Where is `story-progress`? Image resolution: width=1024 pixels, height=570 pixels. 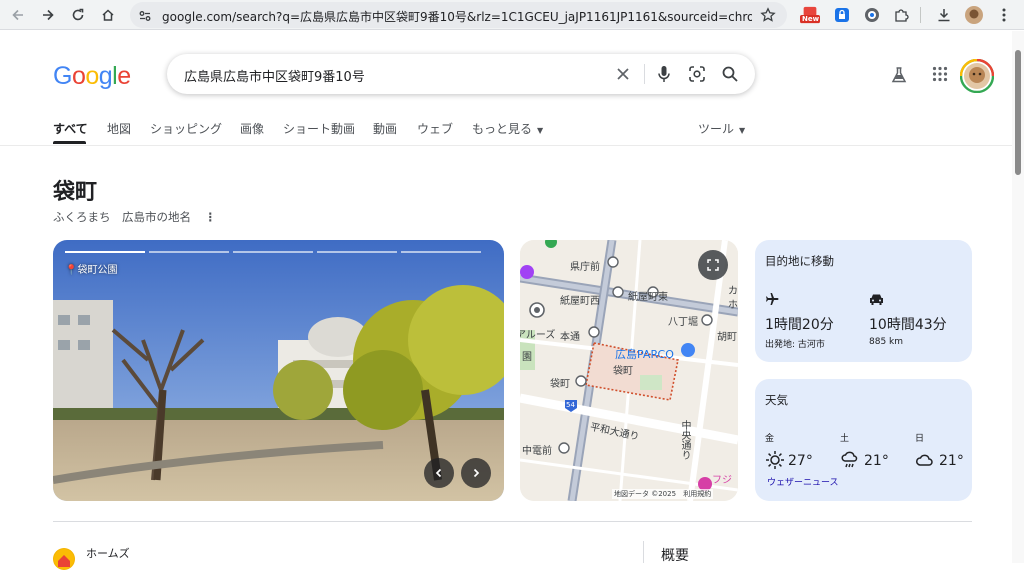 story-progress is located at coordinates (284, 252).